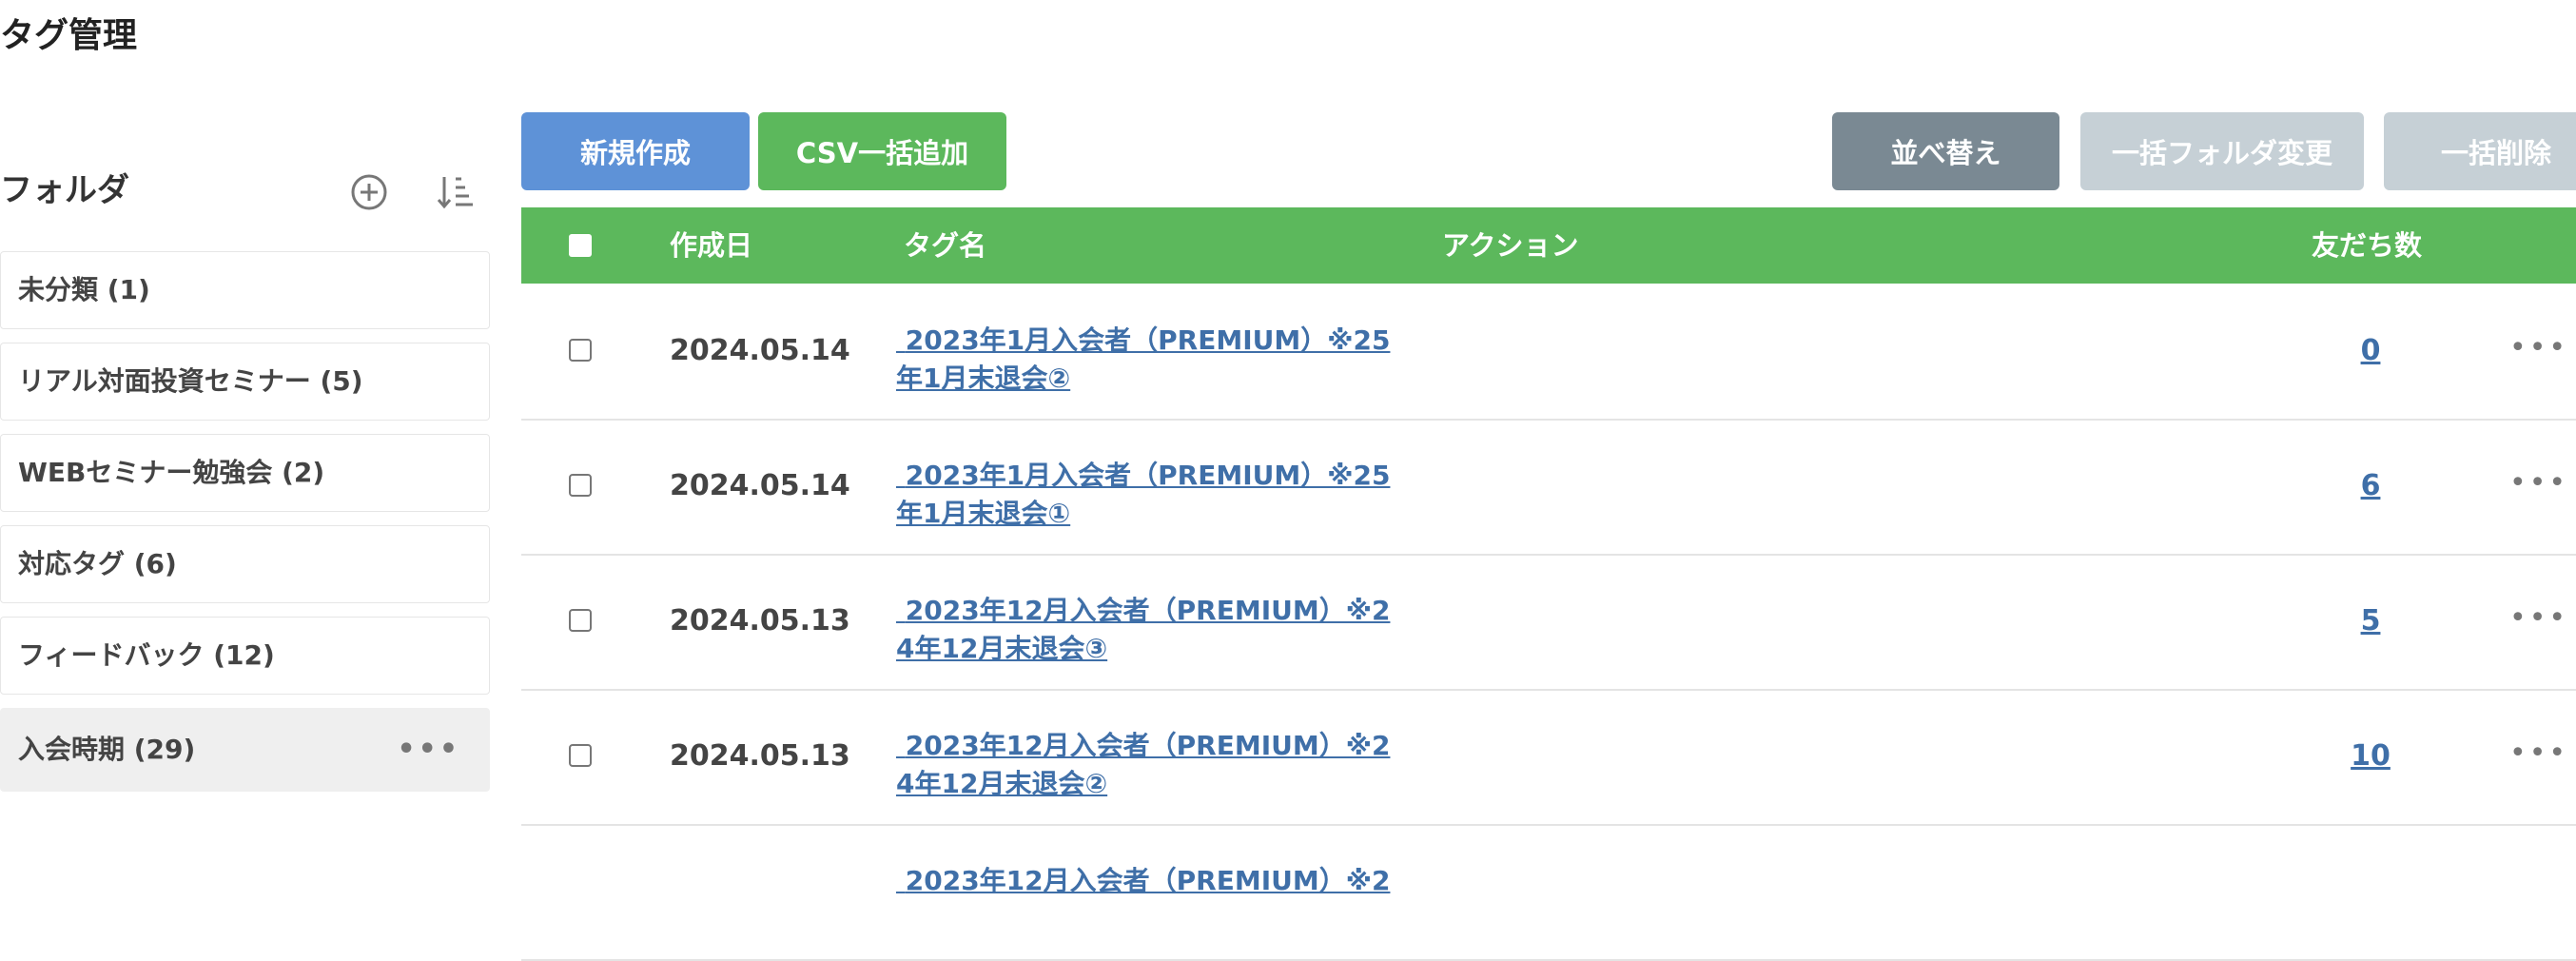 Image resolution: width=2576 pixels, height=961 pixels. What do you see at coordinates (1549, 892) in the screenshot?
I see `table-row: 2023年12月入会者（PREMIUM）※2` at bounding box center [1549, 892].